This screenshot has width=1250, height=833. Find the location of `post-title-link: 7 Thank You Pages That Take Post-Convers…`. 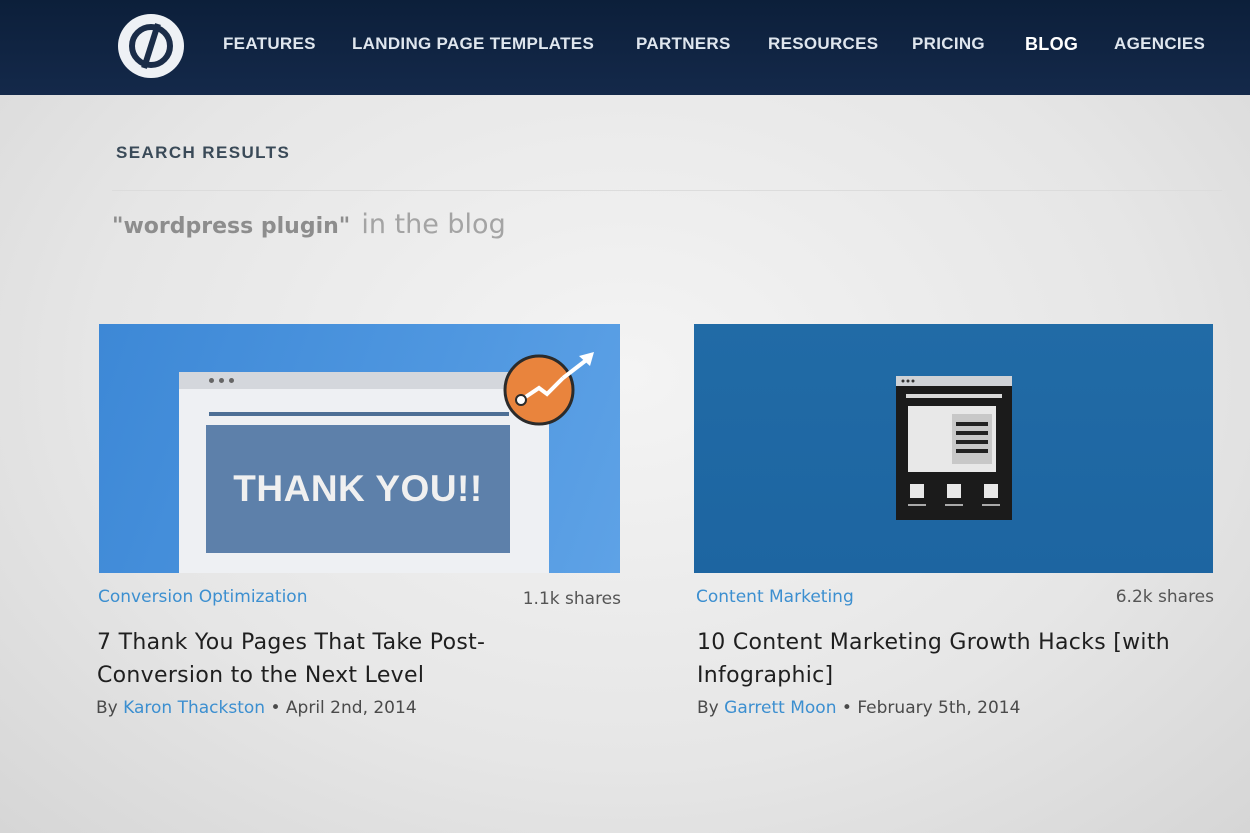

post-title-link: 7 Thank You Pages That Take Post-Convers… is located at coordinates (332, 659).